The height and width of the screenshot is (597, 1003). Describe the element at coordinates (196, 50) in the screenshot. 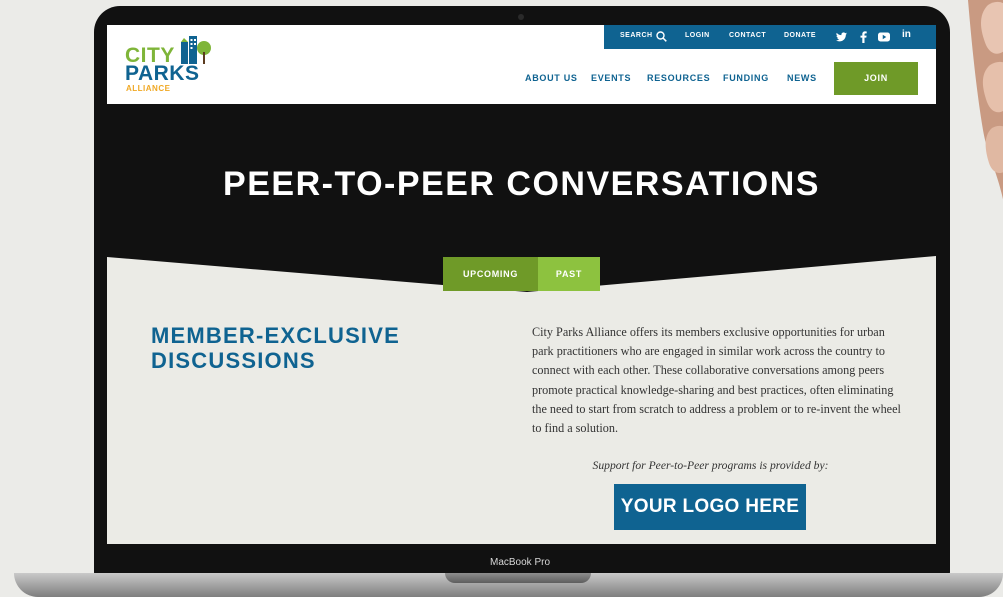

I see `skyline-tree-icon` at that location.